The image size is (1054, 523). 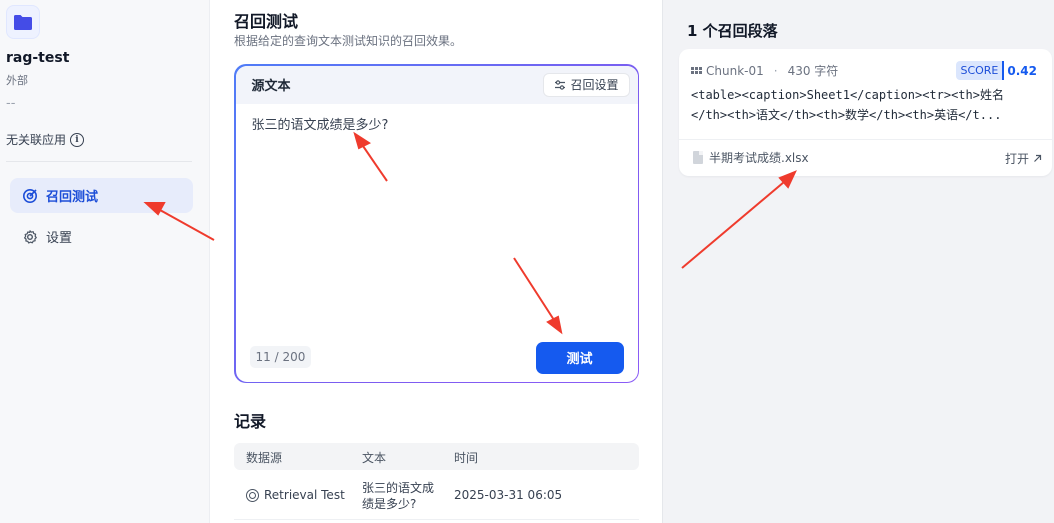 What do you see at coordinates (1038, 158) in the screenshot?
I see `arrow-up-right-icon` at bounding box center [1038, 158].